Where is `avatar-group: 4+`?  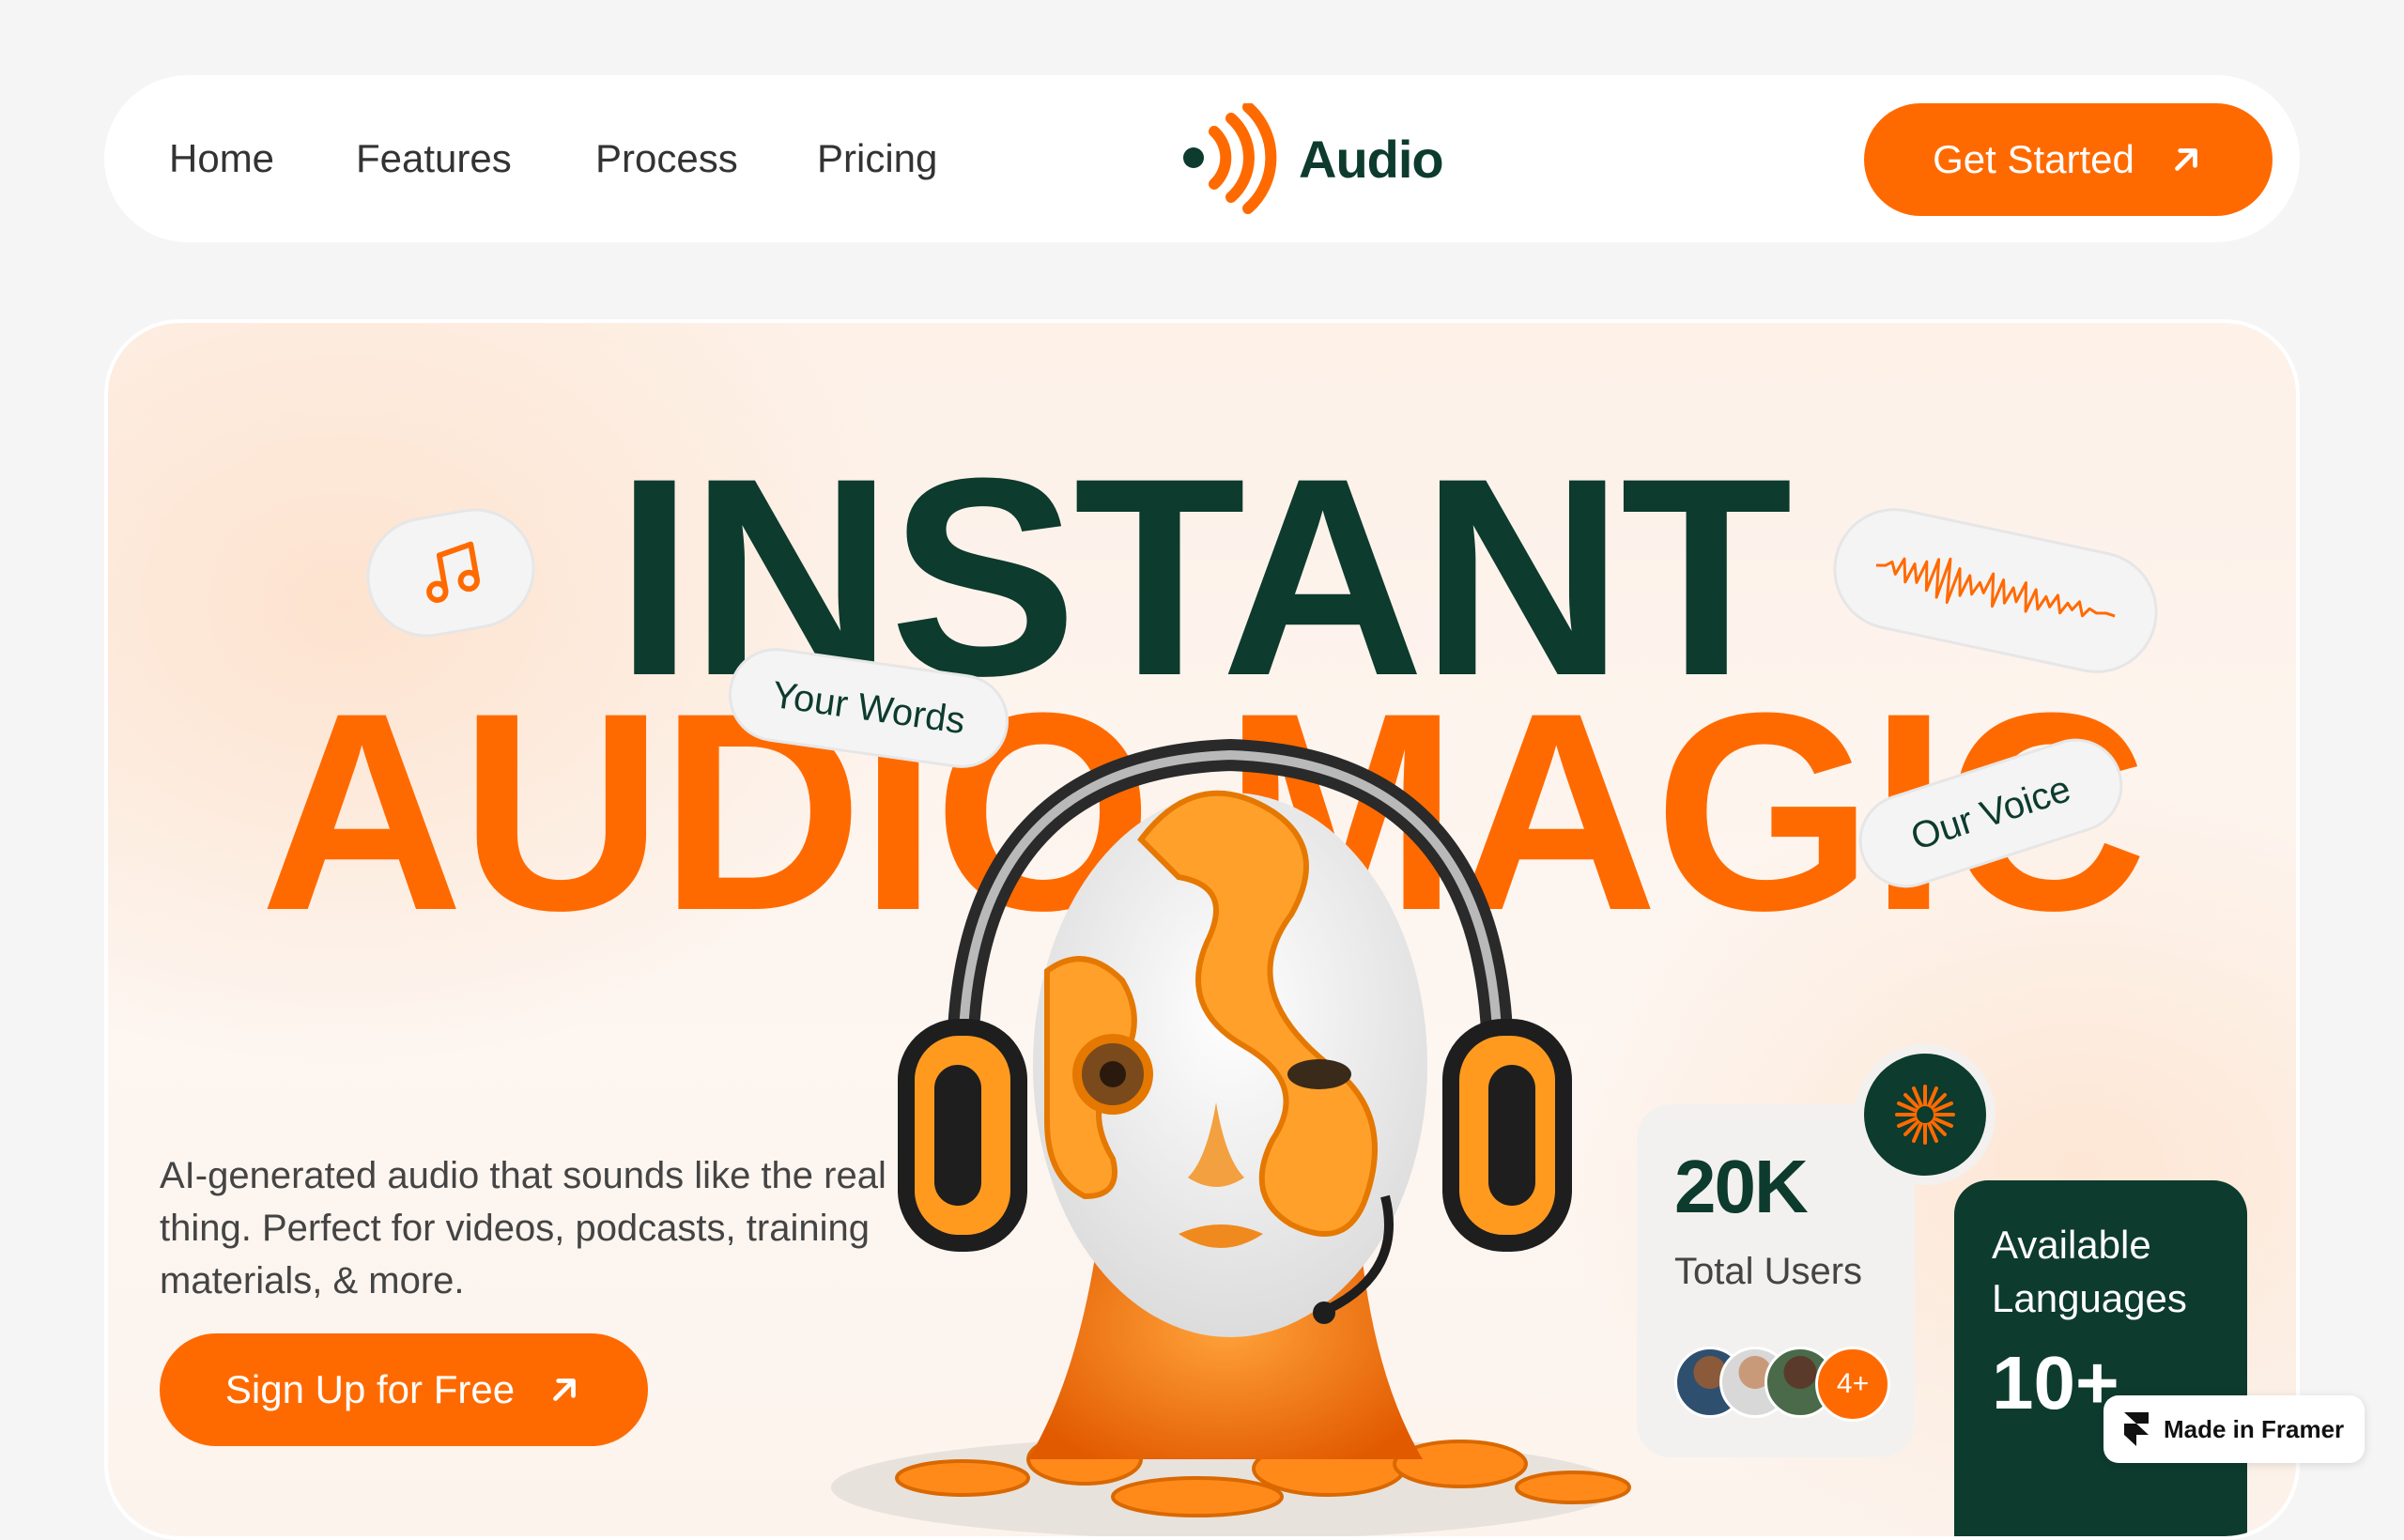 avatar-group: 4+ is located at coordinates (1787, 1384).